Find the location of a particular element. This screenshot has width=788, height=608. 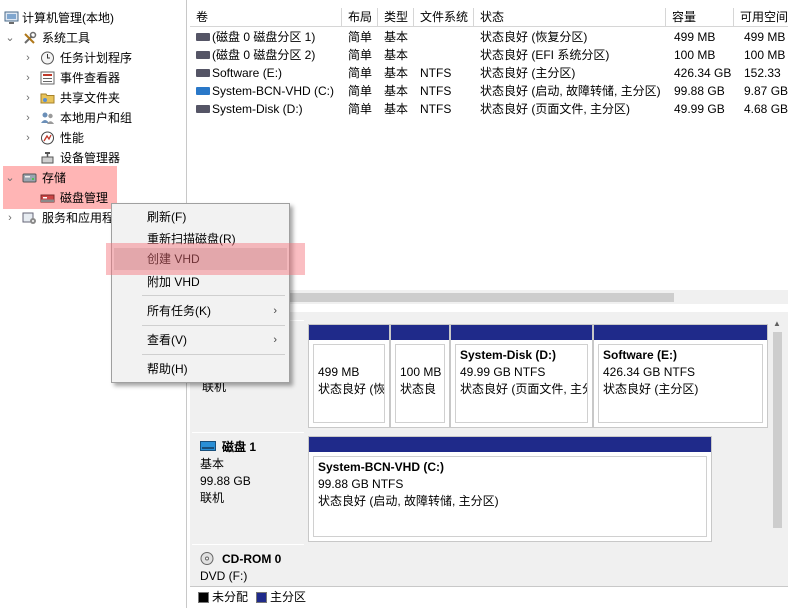

partition-software: Software (E:) 426.34 GB NTFS 状态良好 (主分区) is located at coordinates (680, 376).